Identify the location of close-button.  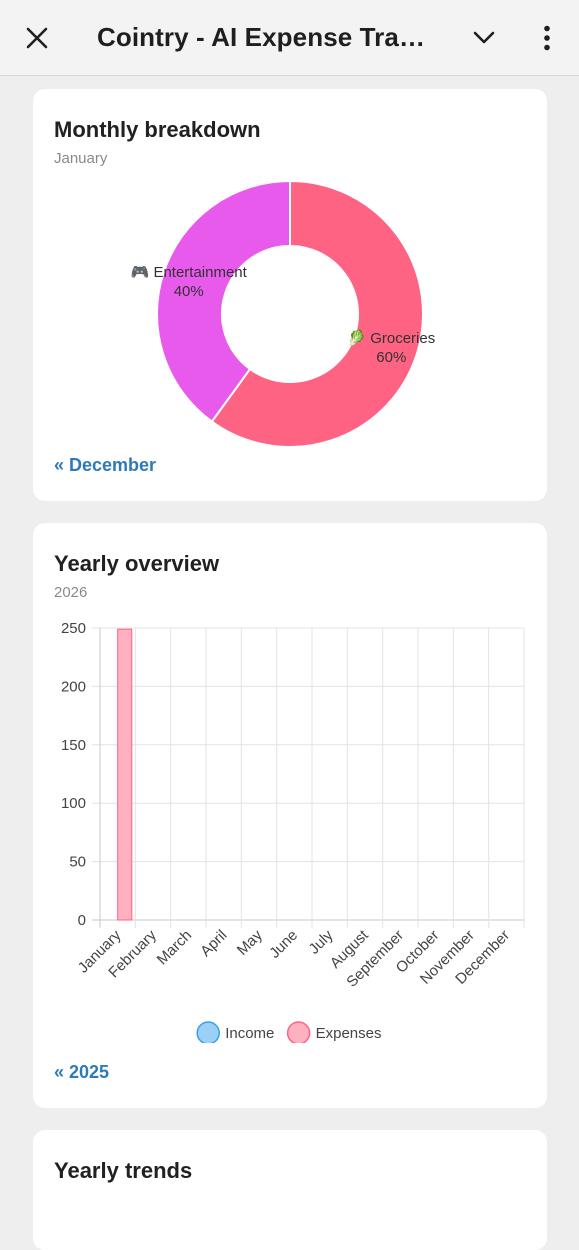
(37, 38).